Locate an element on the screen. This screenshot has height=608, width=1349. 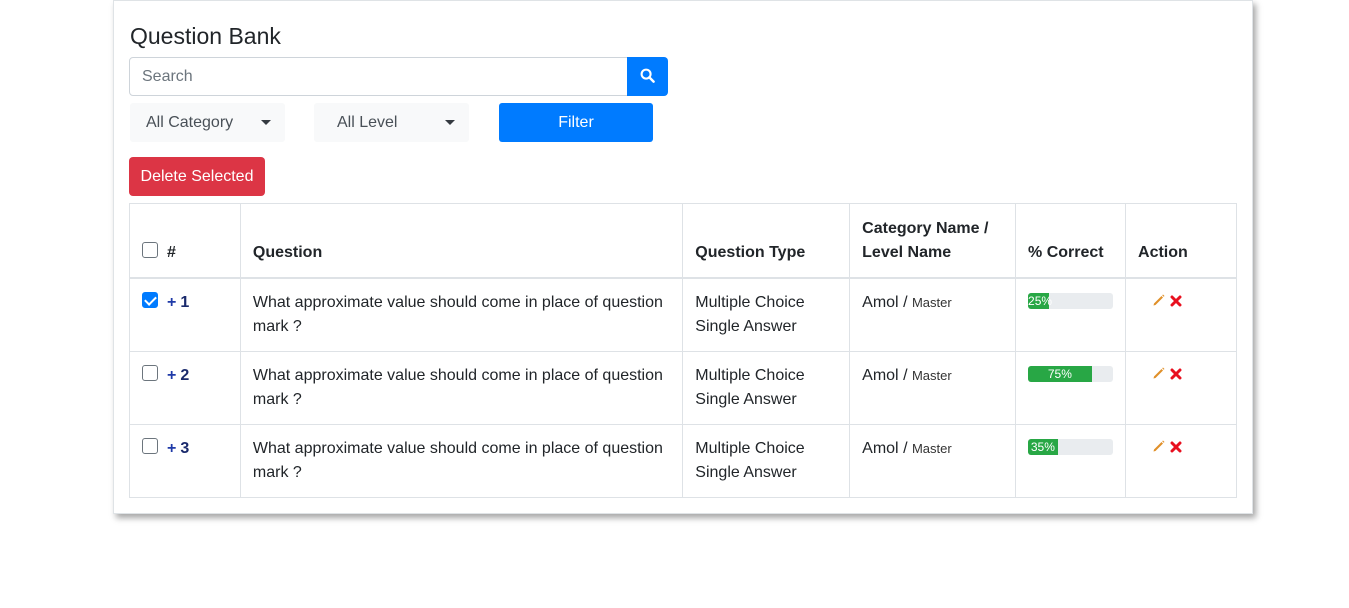
progress-bar-track: 75% is located at coordinates (1071, 373).